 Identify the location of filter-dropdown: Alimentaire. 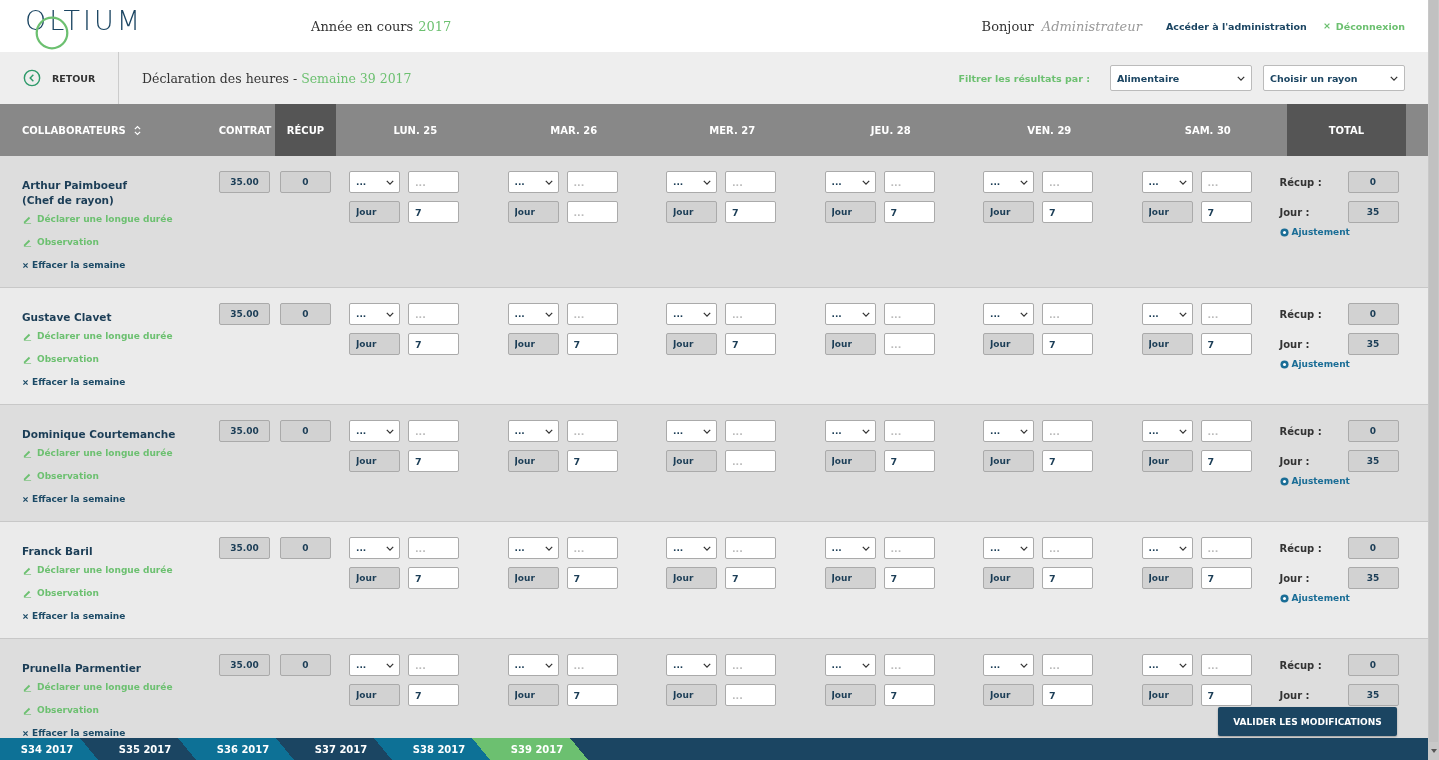
(1181, 78).